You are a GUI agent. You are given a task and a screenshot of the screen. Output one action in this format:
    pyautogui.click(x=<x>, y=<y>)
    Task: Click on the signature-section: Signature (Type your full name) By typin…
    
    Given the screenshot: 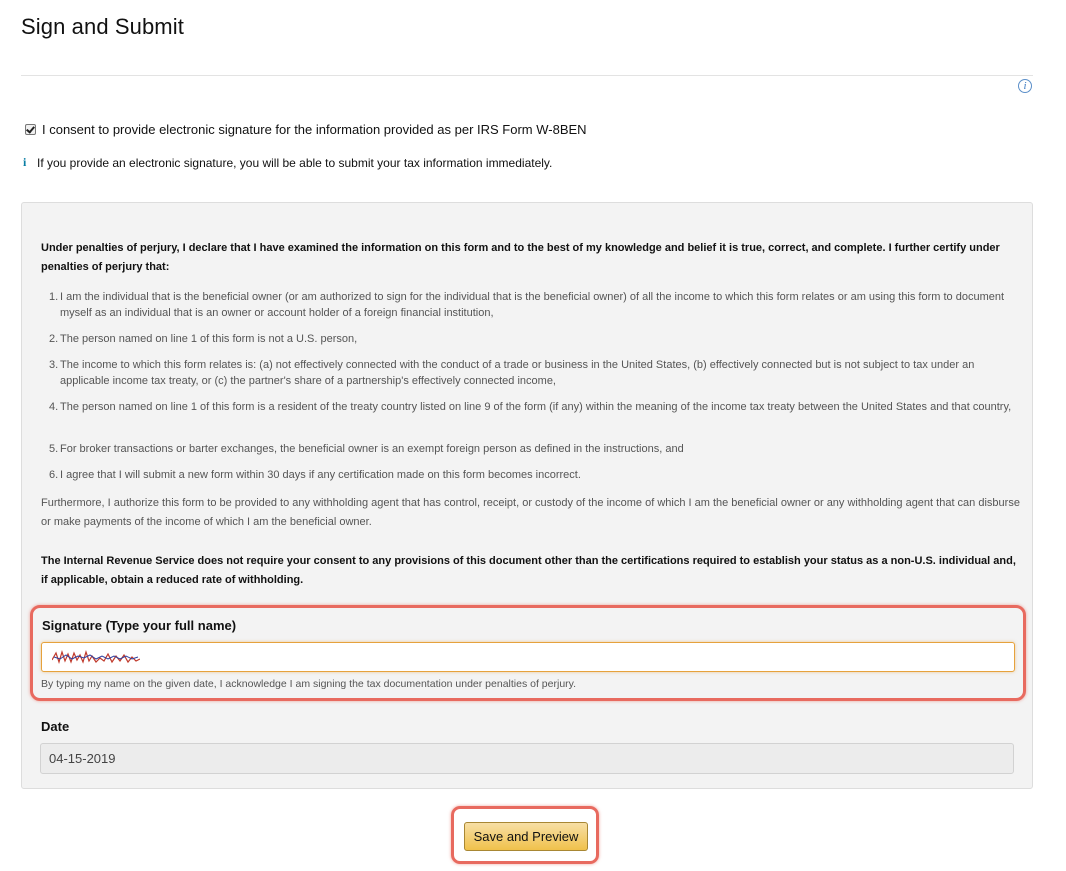 What is the action you would take?
    pyautogui.click(x=528, y=653)
    